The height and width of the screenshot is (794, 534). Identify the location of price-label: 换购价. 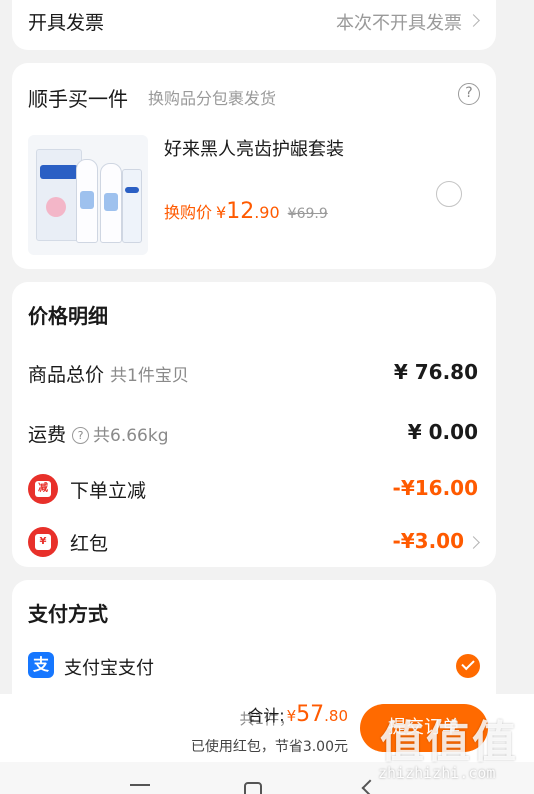
(188, 212).